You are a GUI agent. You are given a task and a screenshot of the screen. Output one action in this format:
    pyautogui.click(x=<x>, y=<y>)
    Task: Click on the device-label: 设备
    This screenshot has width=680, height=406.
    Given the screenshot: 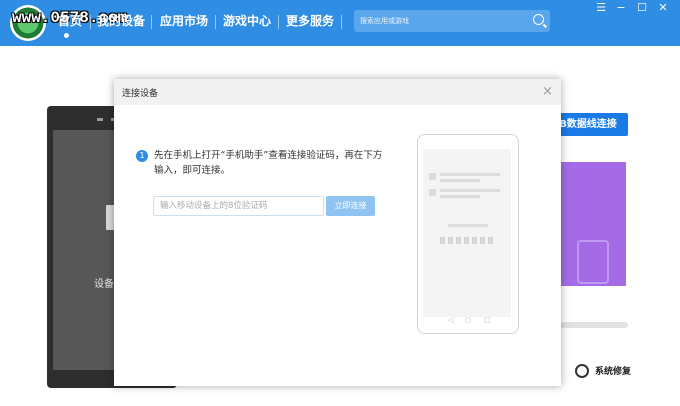 What is the action you would take?
    pyautogui.click(x=104, y=284)
    